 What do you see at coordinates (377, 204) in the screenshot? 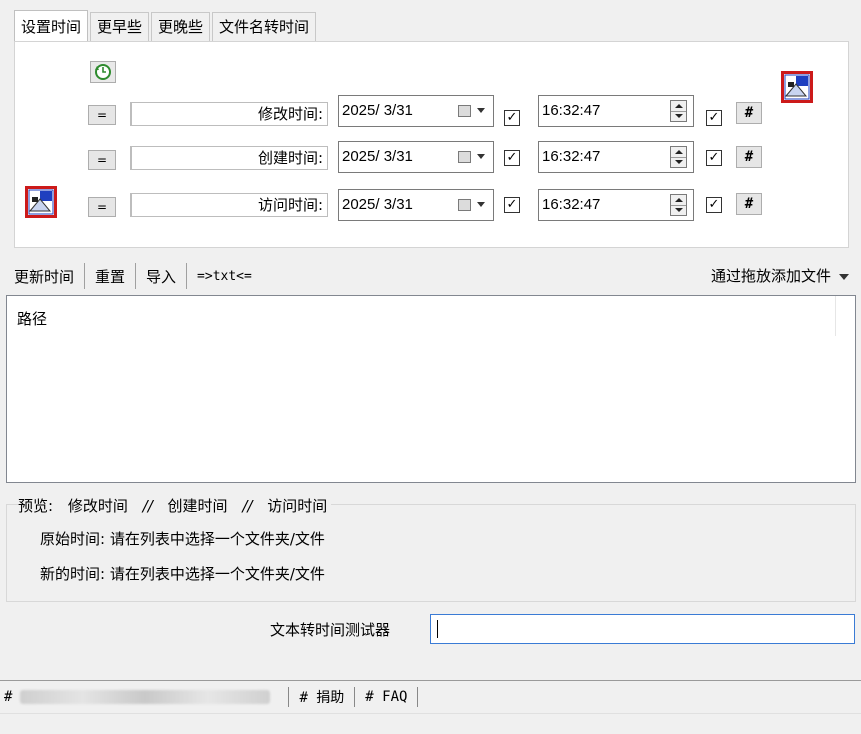
I see `access-date-value: 2025/ 3/31` at bounding box center [377, 204].